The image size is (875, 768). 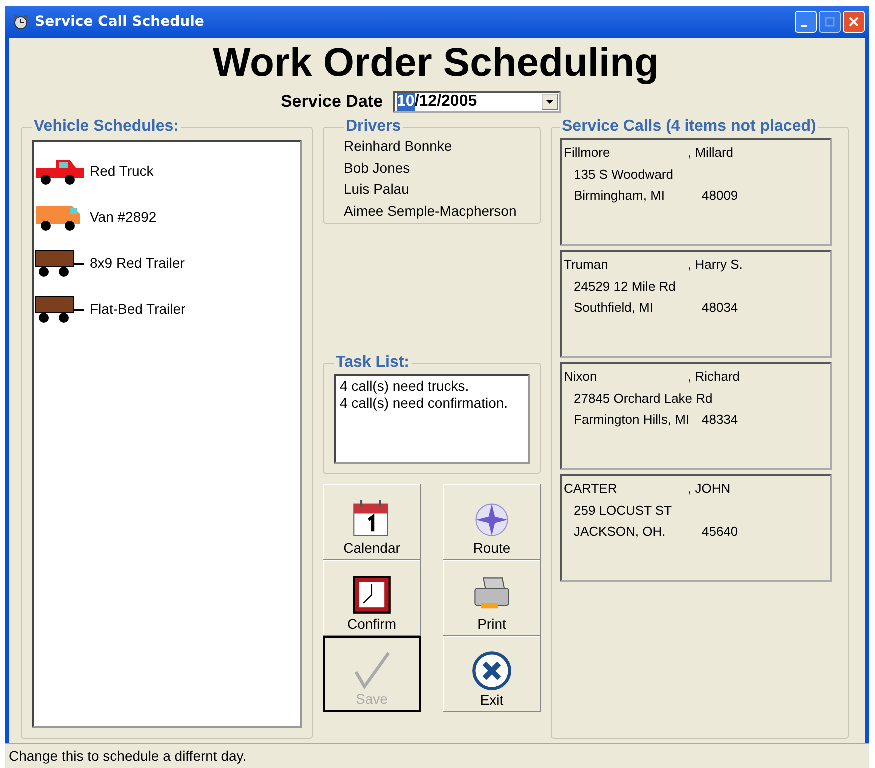 What do you see at coordinates (581, 377) in the screenshot?
I see `last-name: Nixon` at bounding box center [581, 377].